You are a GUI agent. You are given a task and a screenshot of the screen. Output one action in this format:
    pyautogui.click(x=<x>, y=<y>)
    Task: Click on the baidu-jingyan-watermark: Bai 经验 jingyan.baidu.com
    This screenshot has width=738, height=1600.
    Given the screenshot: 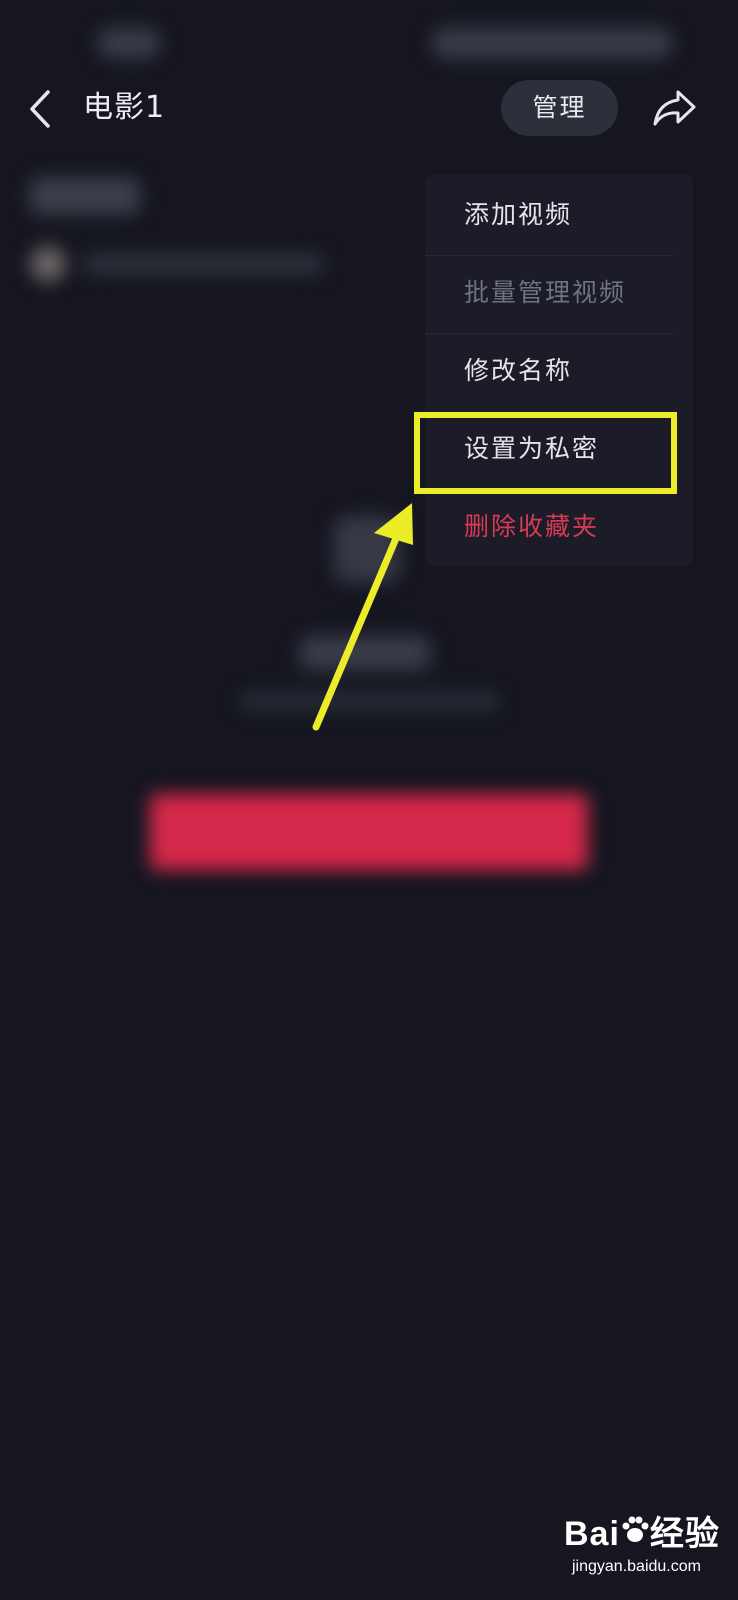 What is the action you would take?
    pyautogui.click(x=645, y=1545)
    